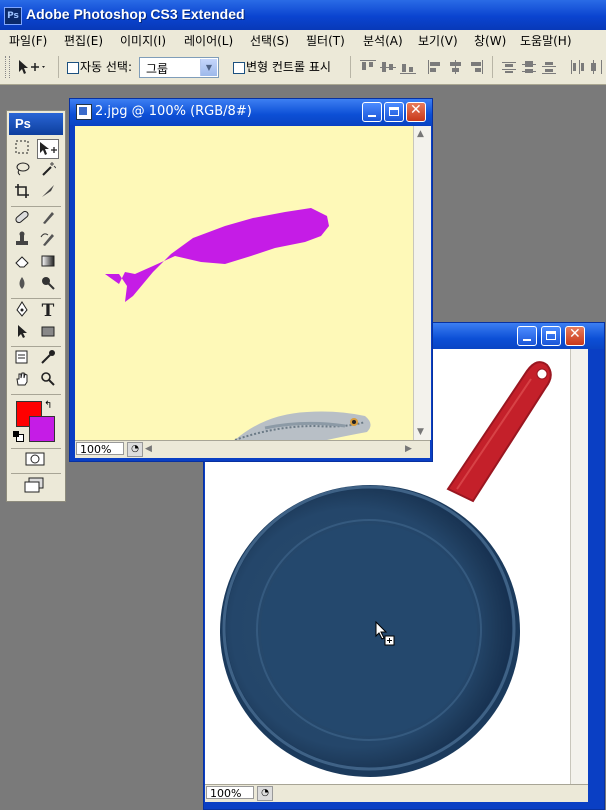 Image resolution: width=606 pixels, height=810 pixels. What do you see at coordinates (100, 449) in the screenshot?
I see `zoom-level-2jpg: 100%` at bounding box center [100, 449].